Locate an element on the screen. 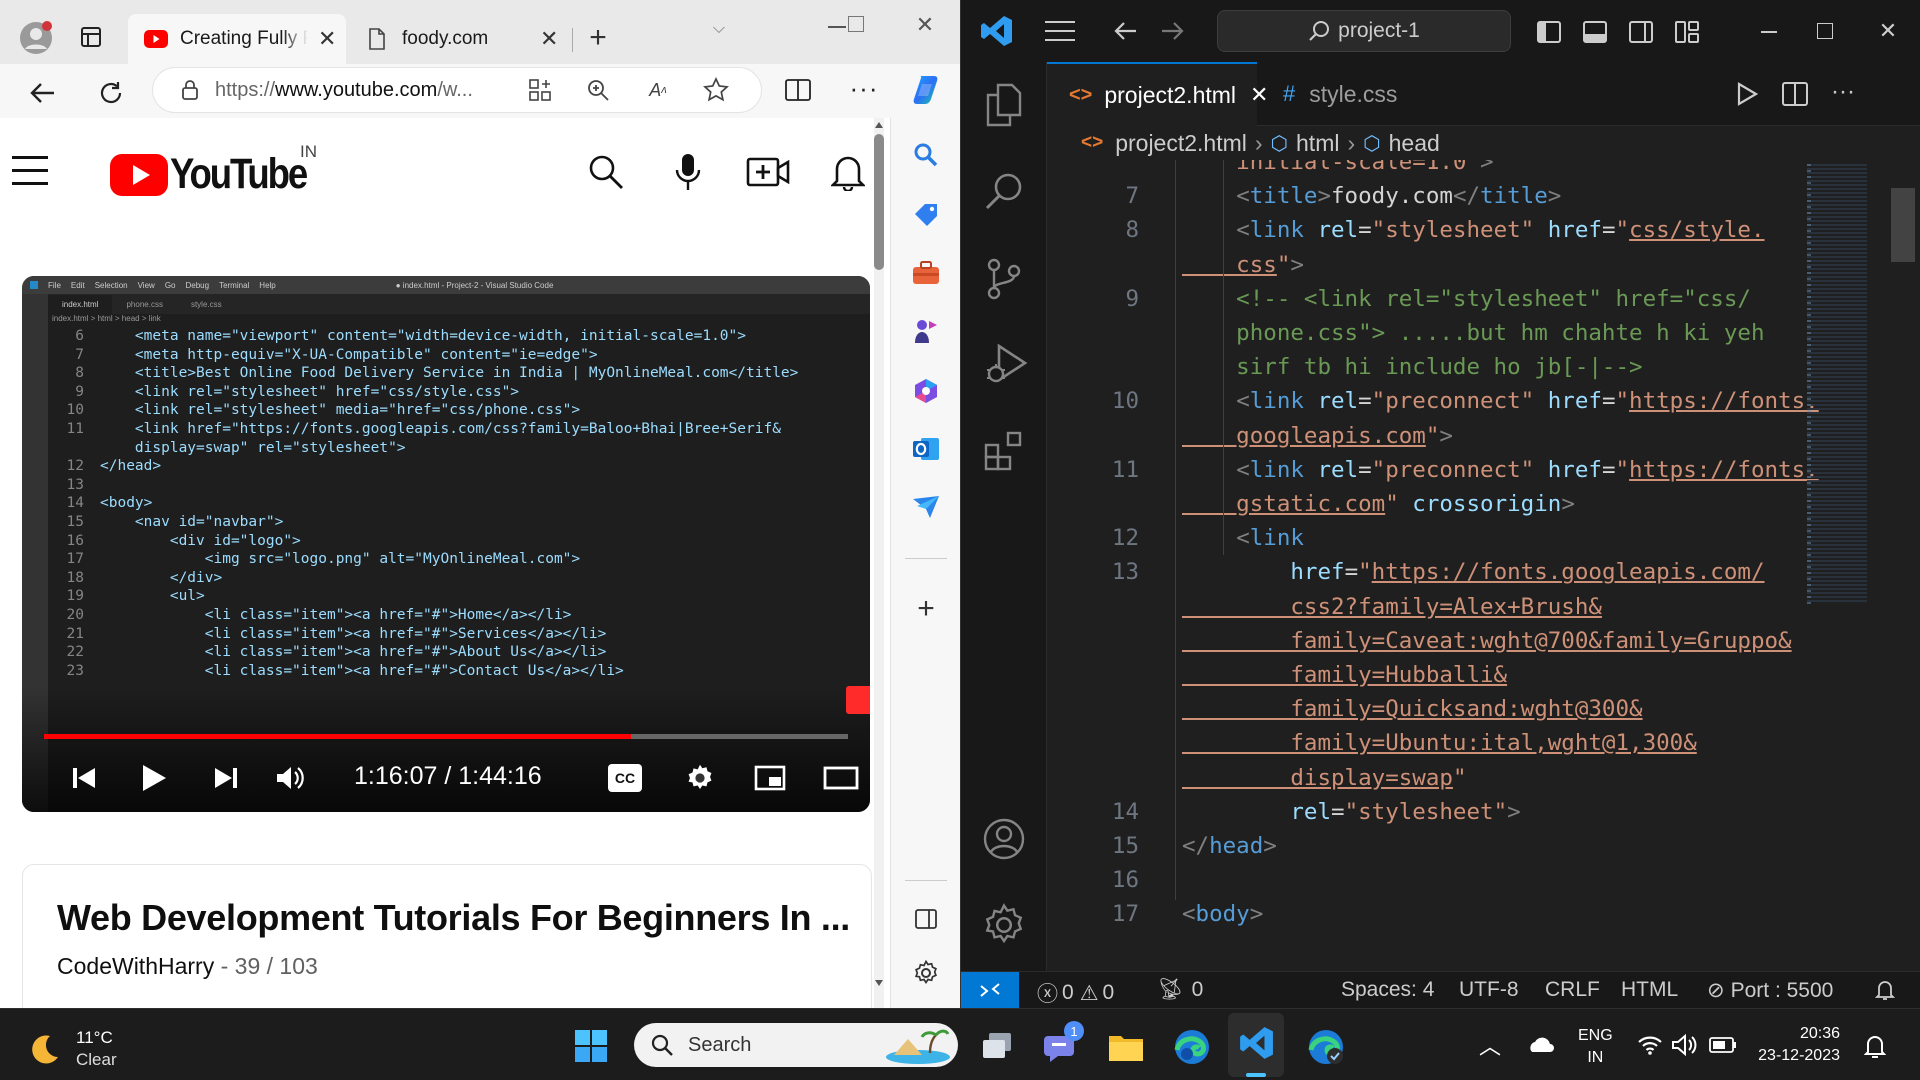  code-line: googleapis.com"> is located at coordinates (1417, 436).